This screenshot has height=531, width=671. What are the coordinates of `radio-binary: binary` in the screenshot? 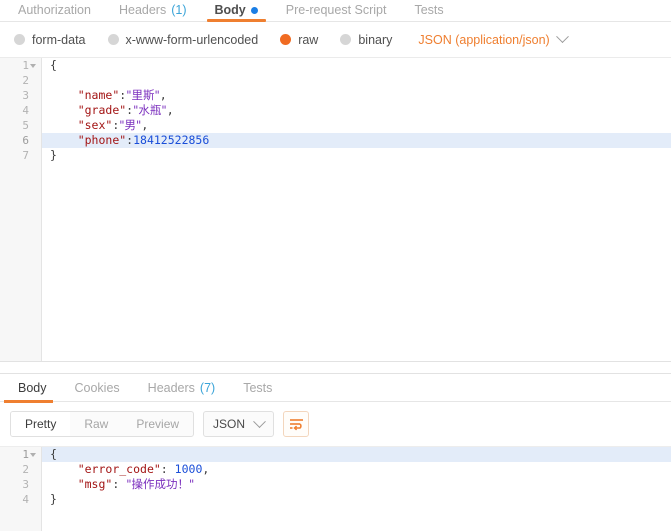 It's located at (366, 40).